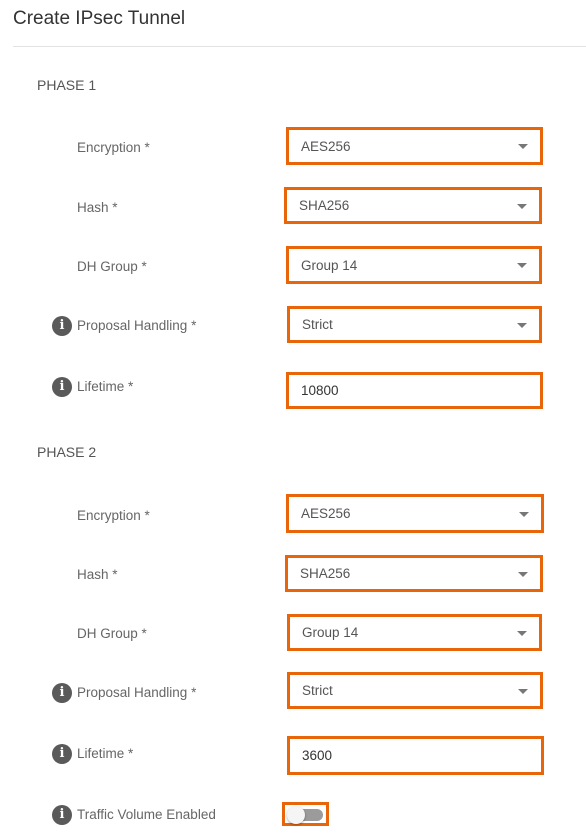 This screenshot has height=836, width=586. Describe the element at coordinates (105, 753) in the screenshot. I see `phase2-lifetime-label: Lifetime *` at that location.